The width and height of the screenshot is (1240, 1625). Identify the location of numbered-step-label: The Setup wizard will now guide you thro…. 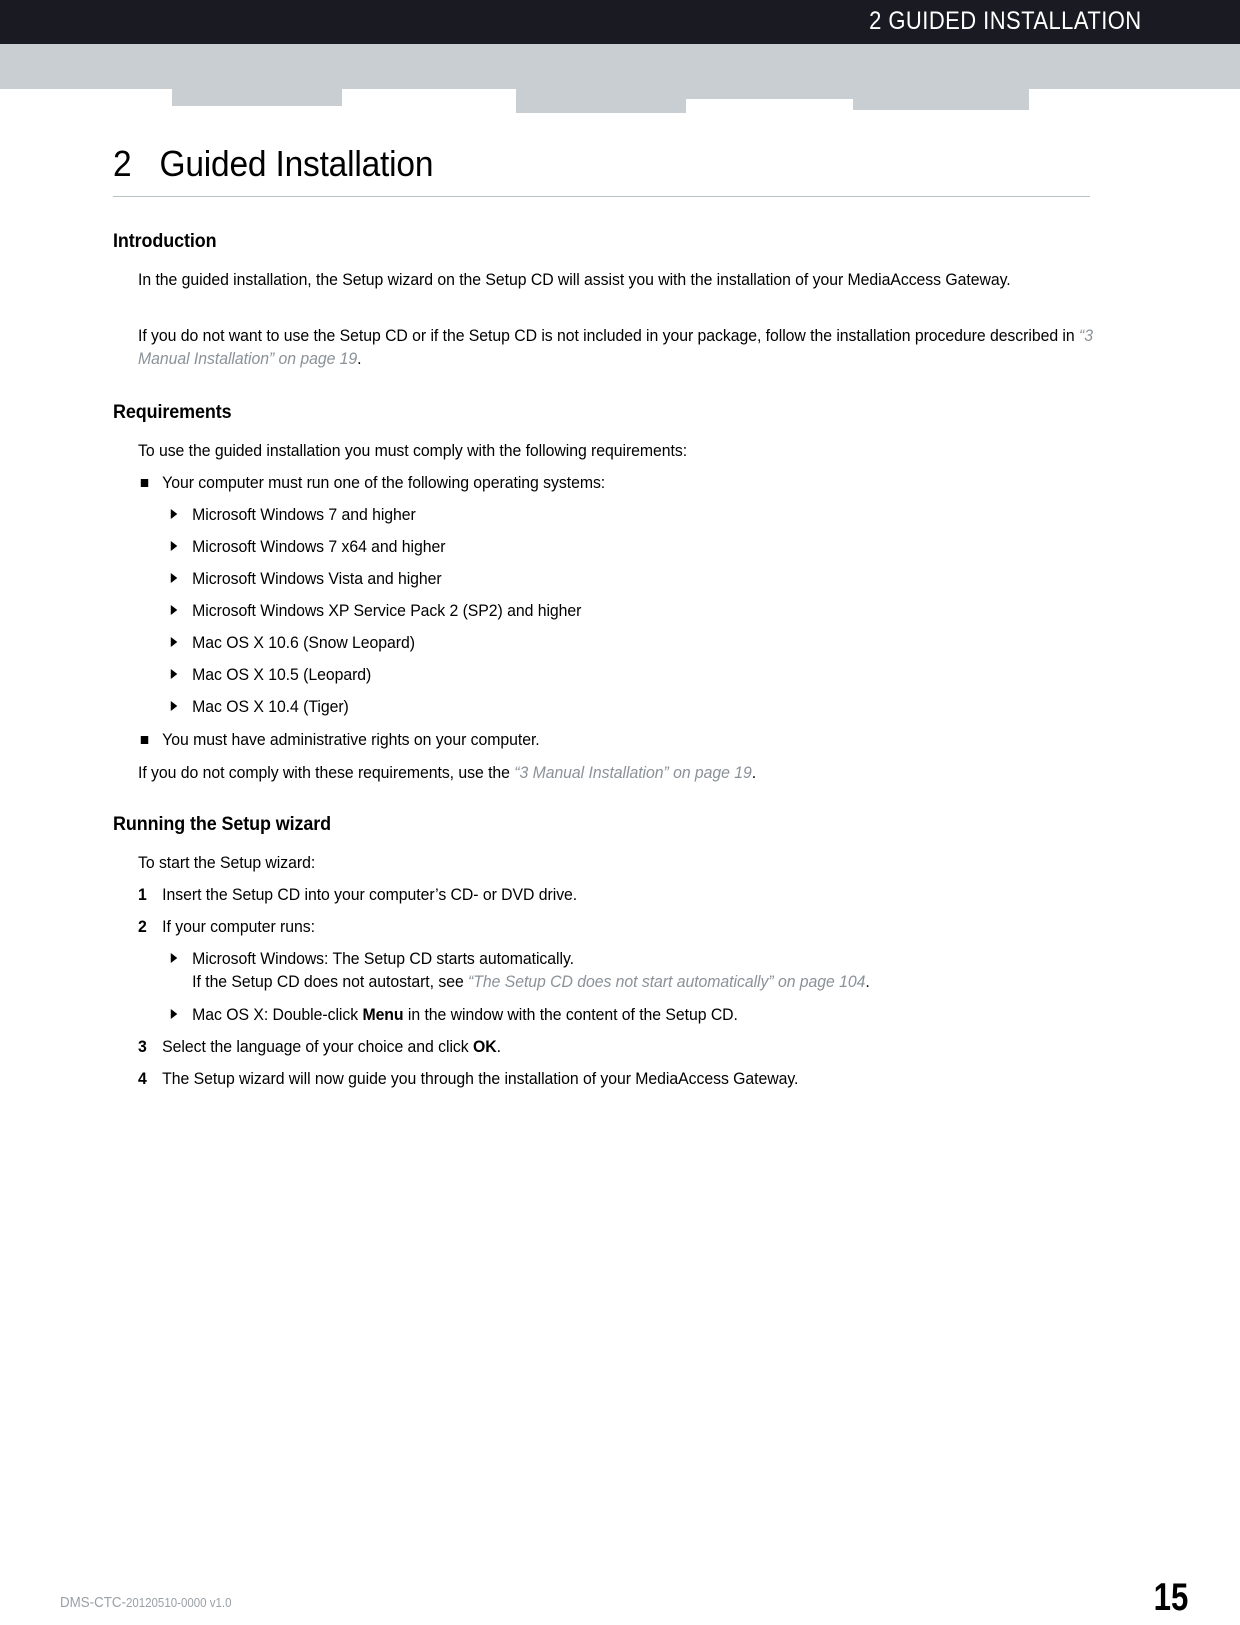
(480, 1078).